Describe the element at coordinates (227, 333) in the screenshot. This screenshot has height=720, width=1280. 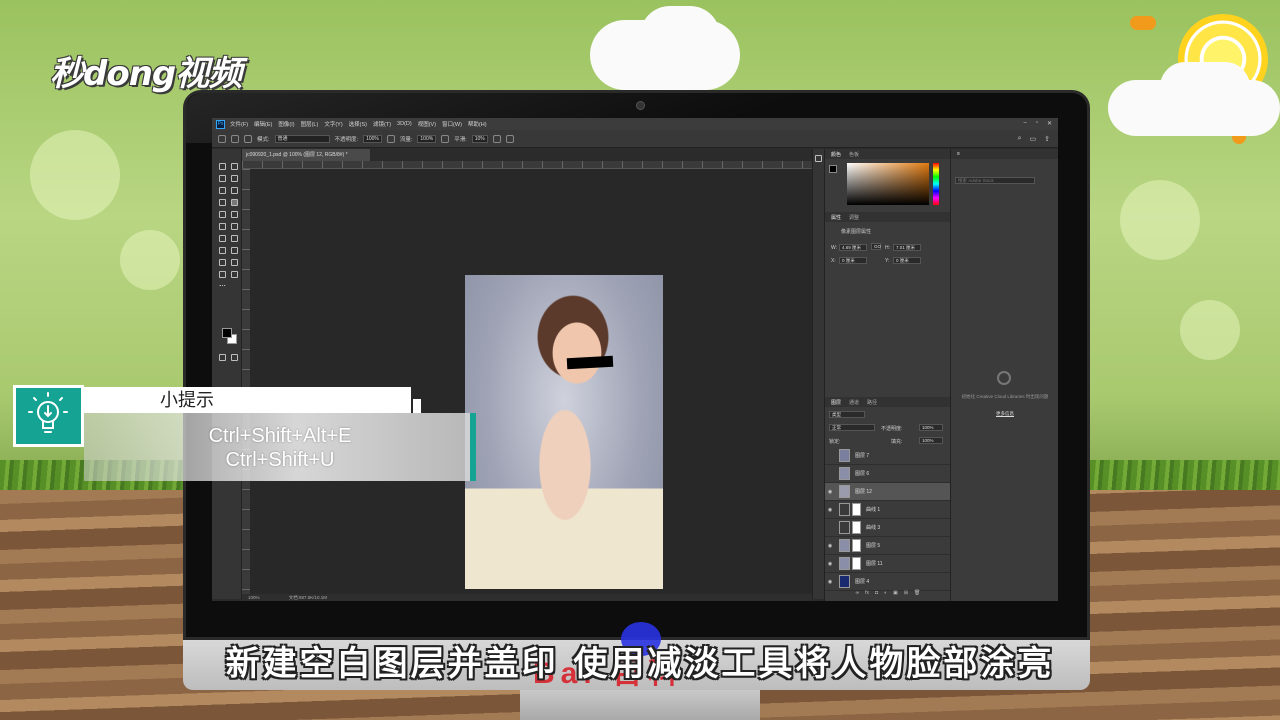
I see `foreground-color-swatch` at that location.